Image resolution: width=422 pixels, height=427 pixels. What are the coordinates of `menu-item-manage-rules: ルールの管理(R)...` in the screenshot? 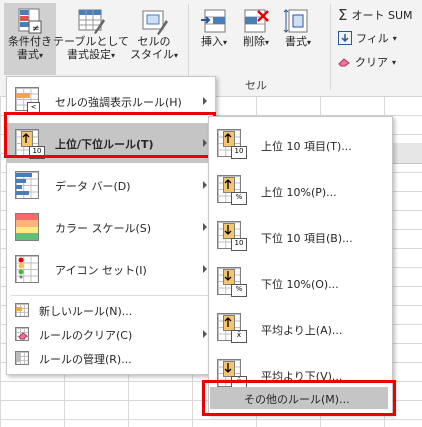 It's located at (111, 358).